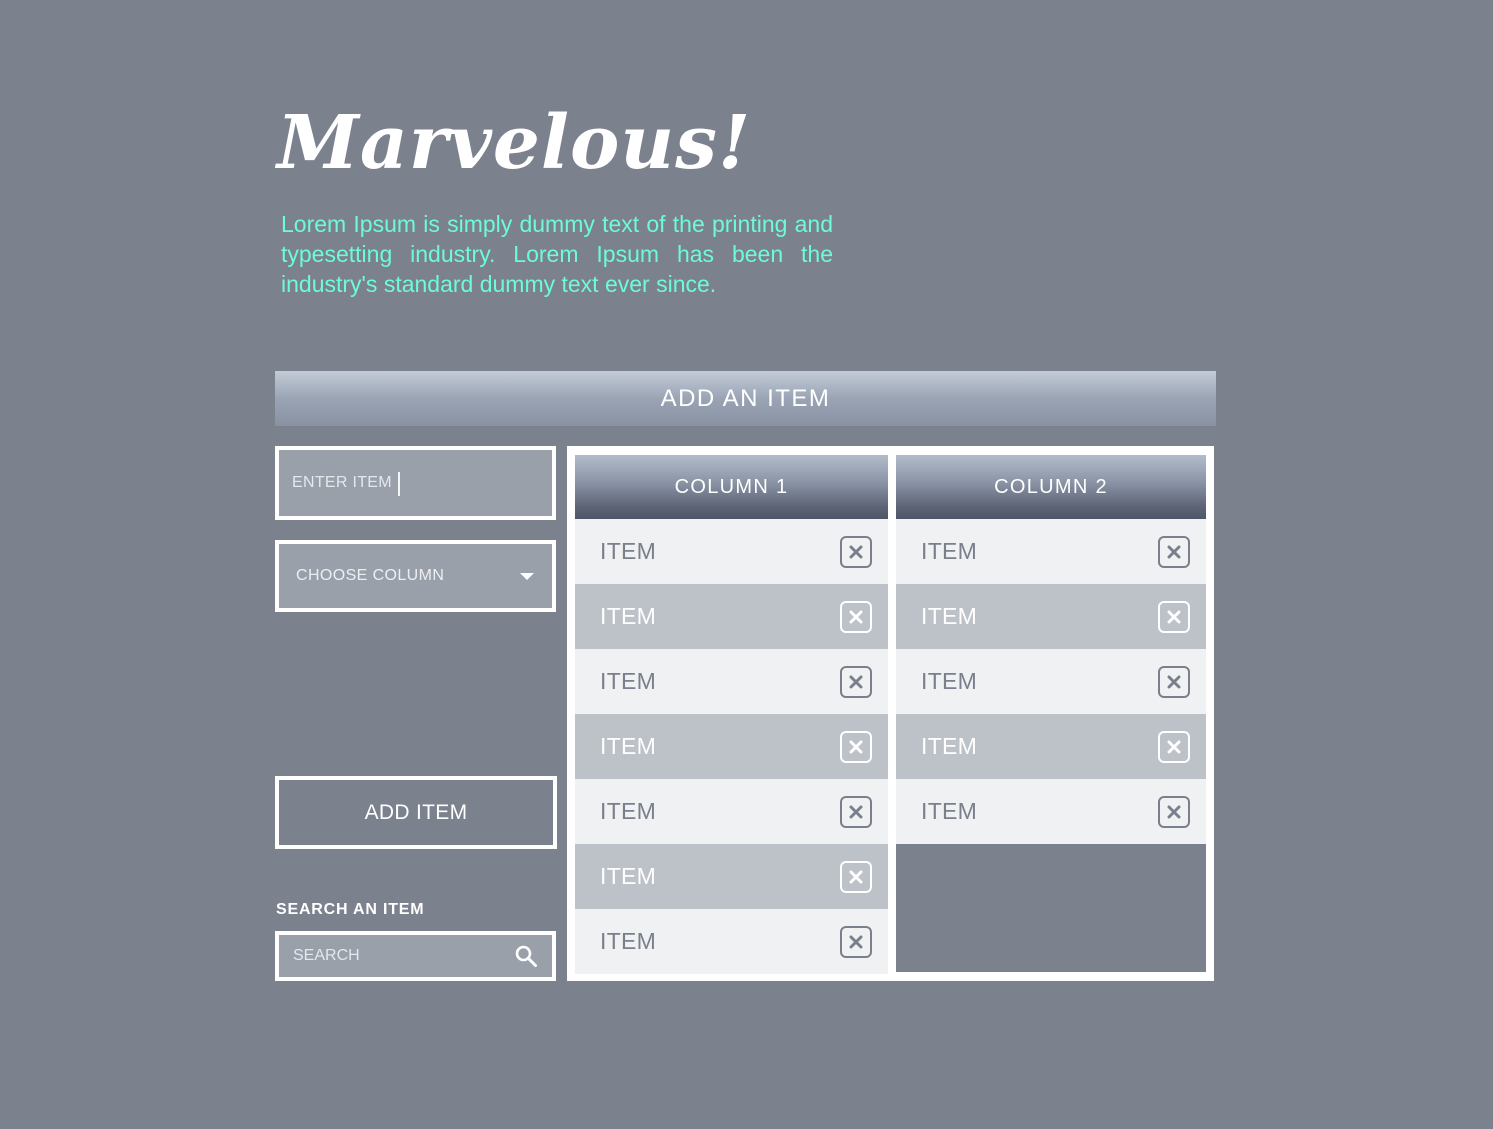 The image size is (1493, 1129). I want to click on search-section-label: SEARCH AN ITEM, so click(350, 909).